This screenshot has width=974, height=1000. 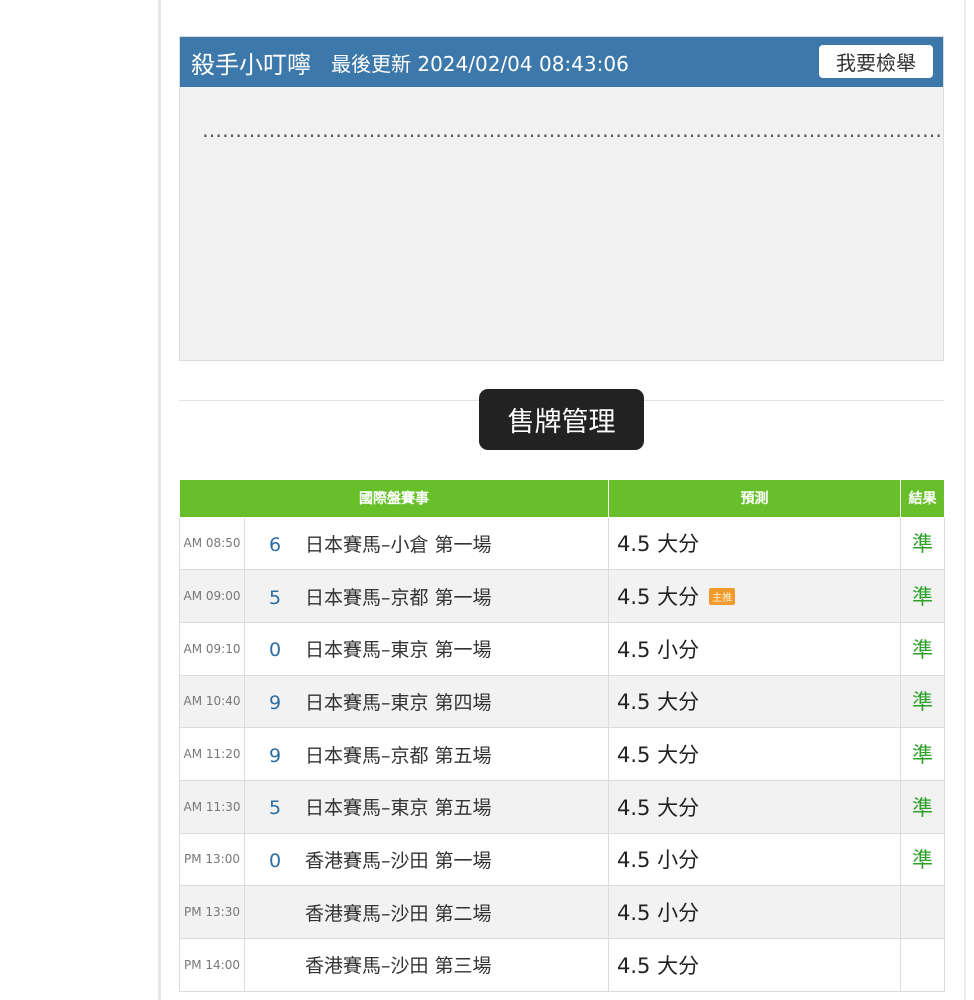 I want to click on race-time: PM 13:30, so click(x=212, y=912).